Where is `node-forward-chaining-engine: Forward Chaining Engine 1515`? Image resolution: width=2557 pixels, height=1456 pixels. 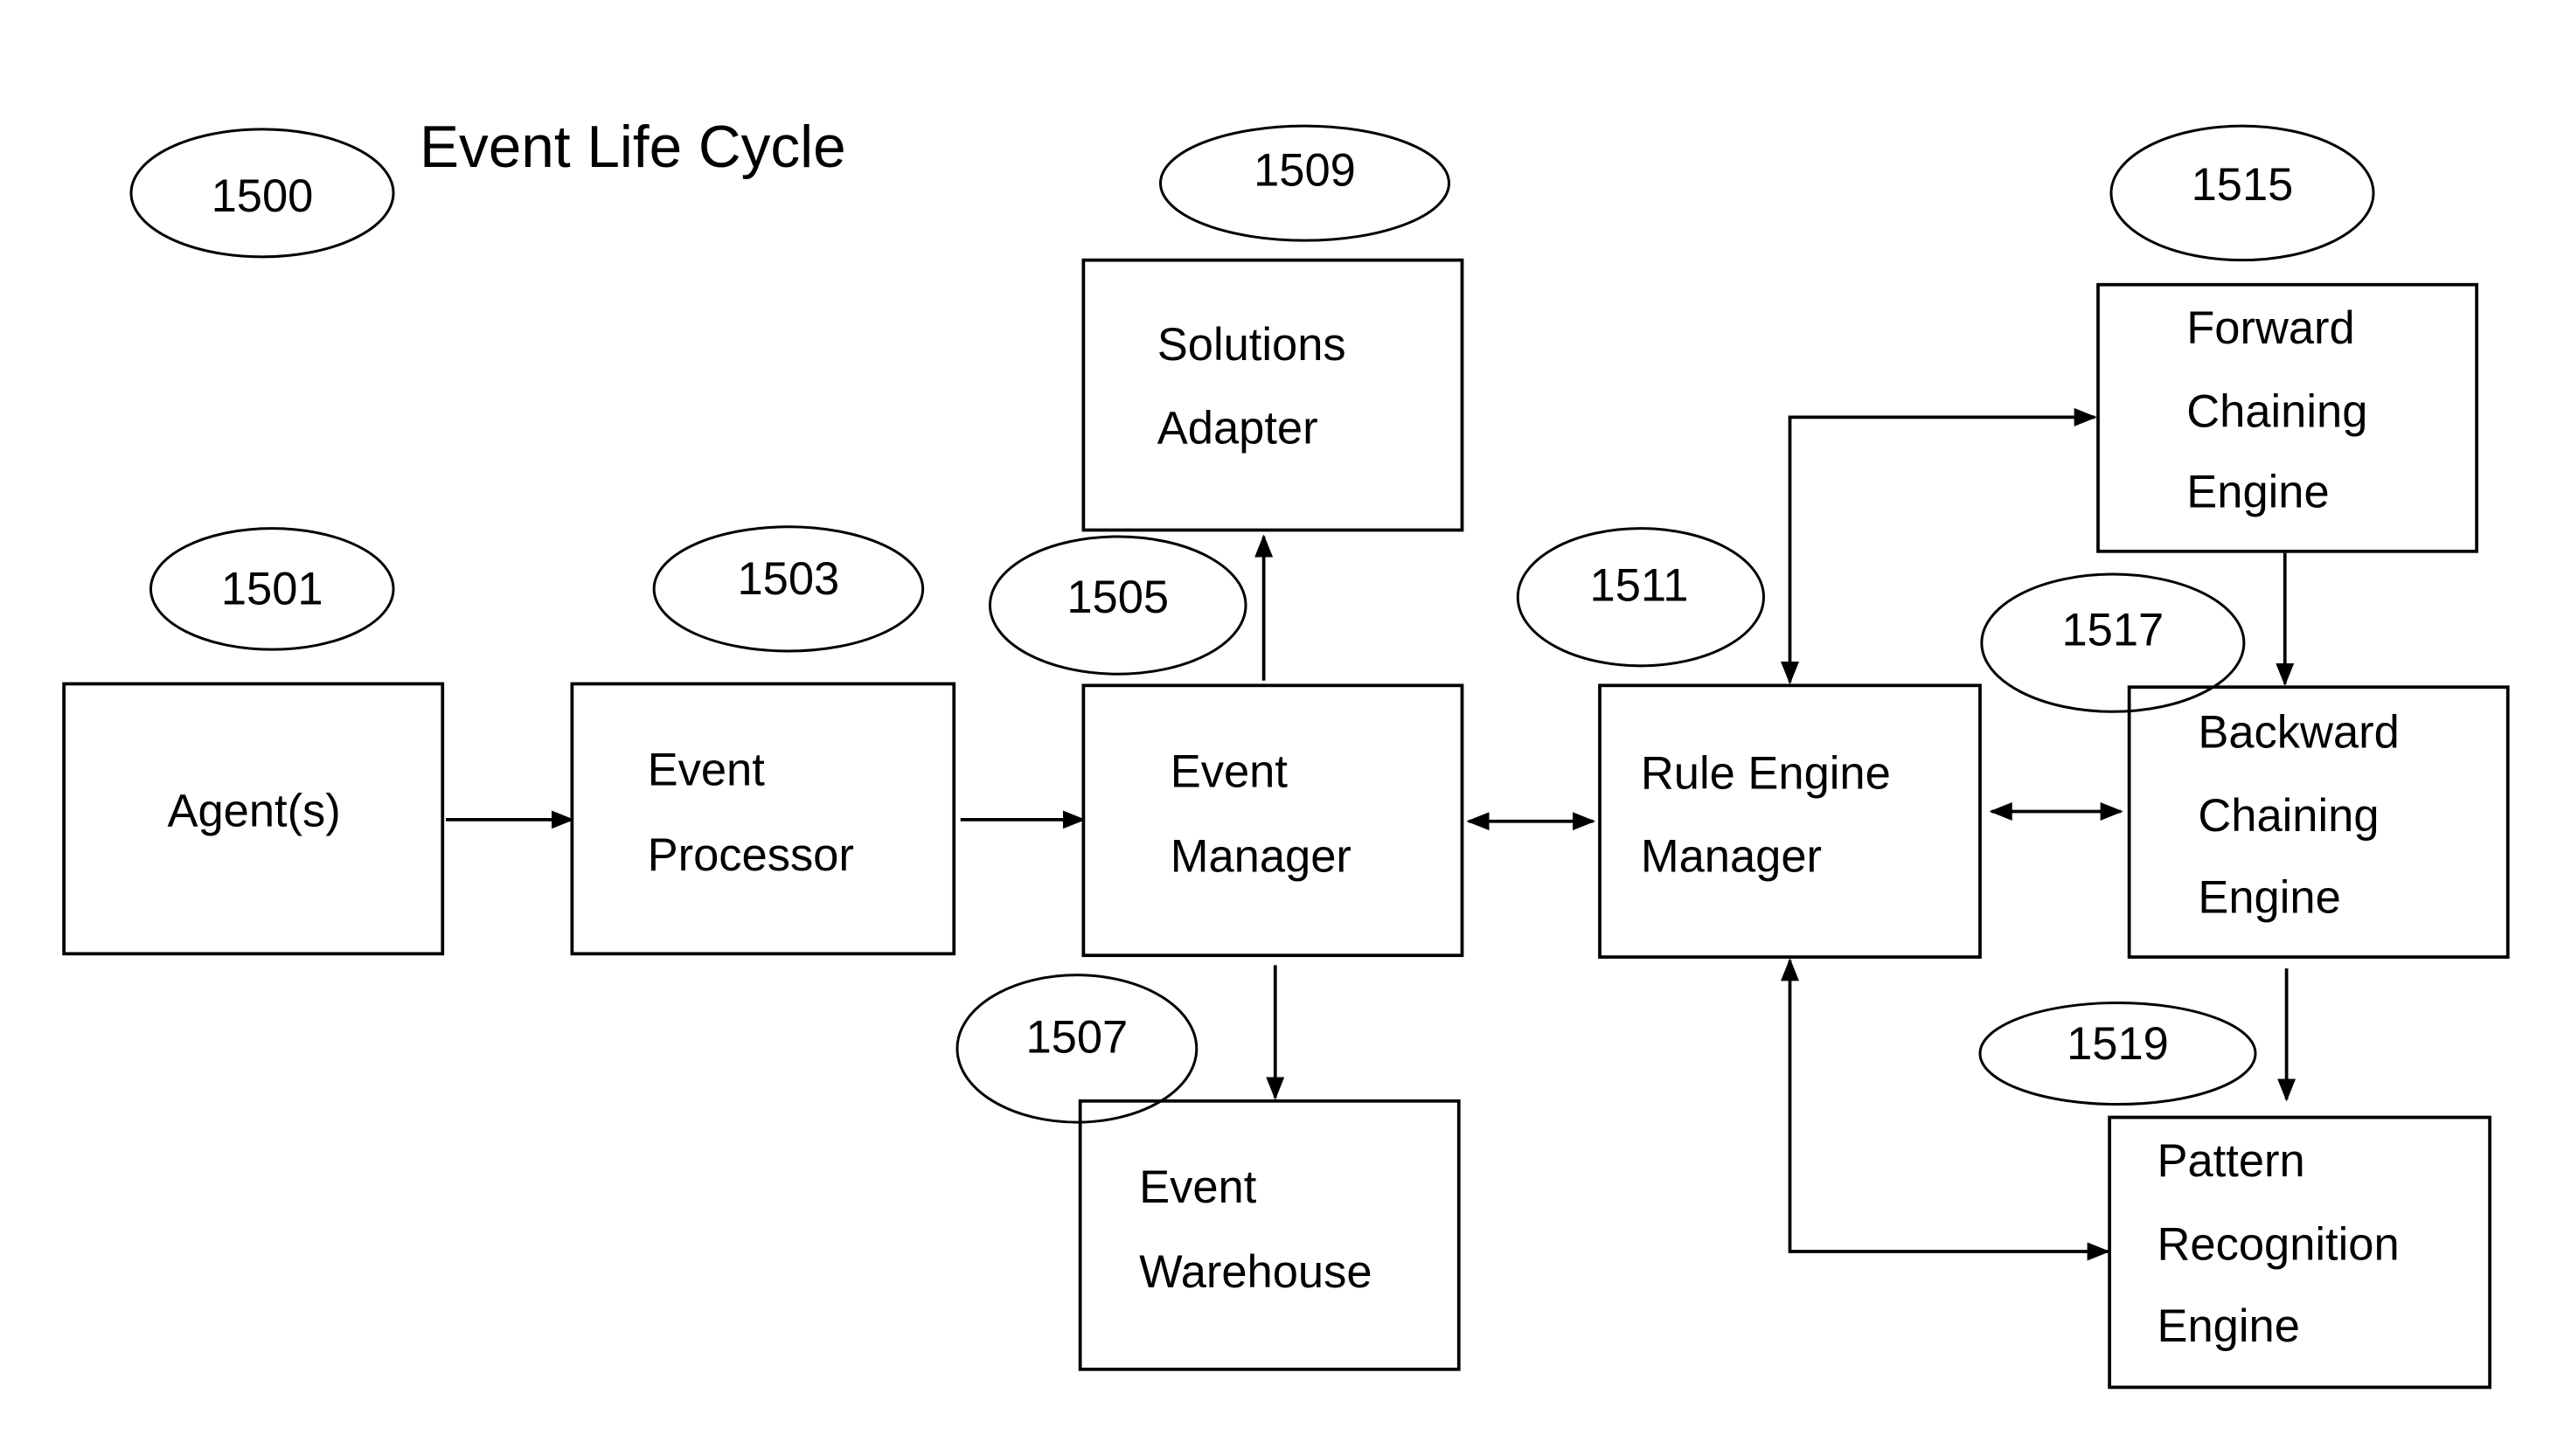
node-forward-chaining-engine: Forward Chaining Engine 1515 is located at coordinates (2287, 338).